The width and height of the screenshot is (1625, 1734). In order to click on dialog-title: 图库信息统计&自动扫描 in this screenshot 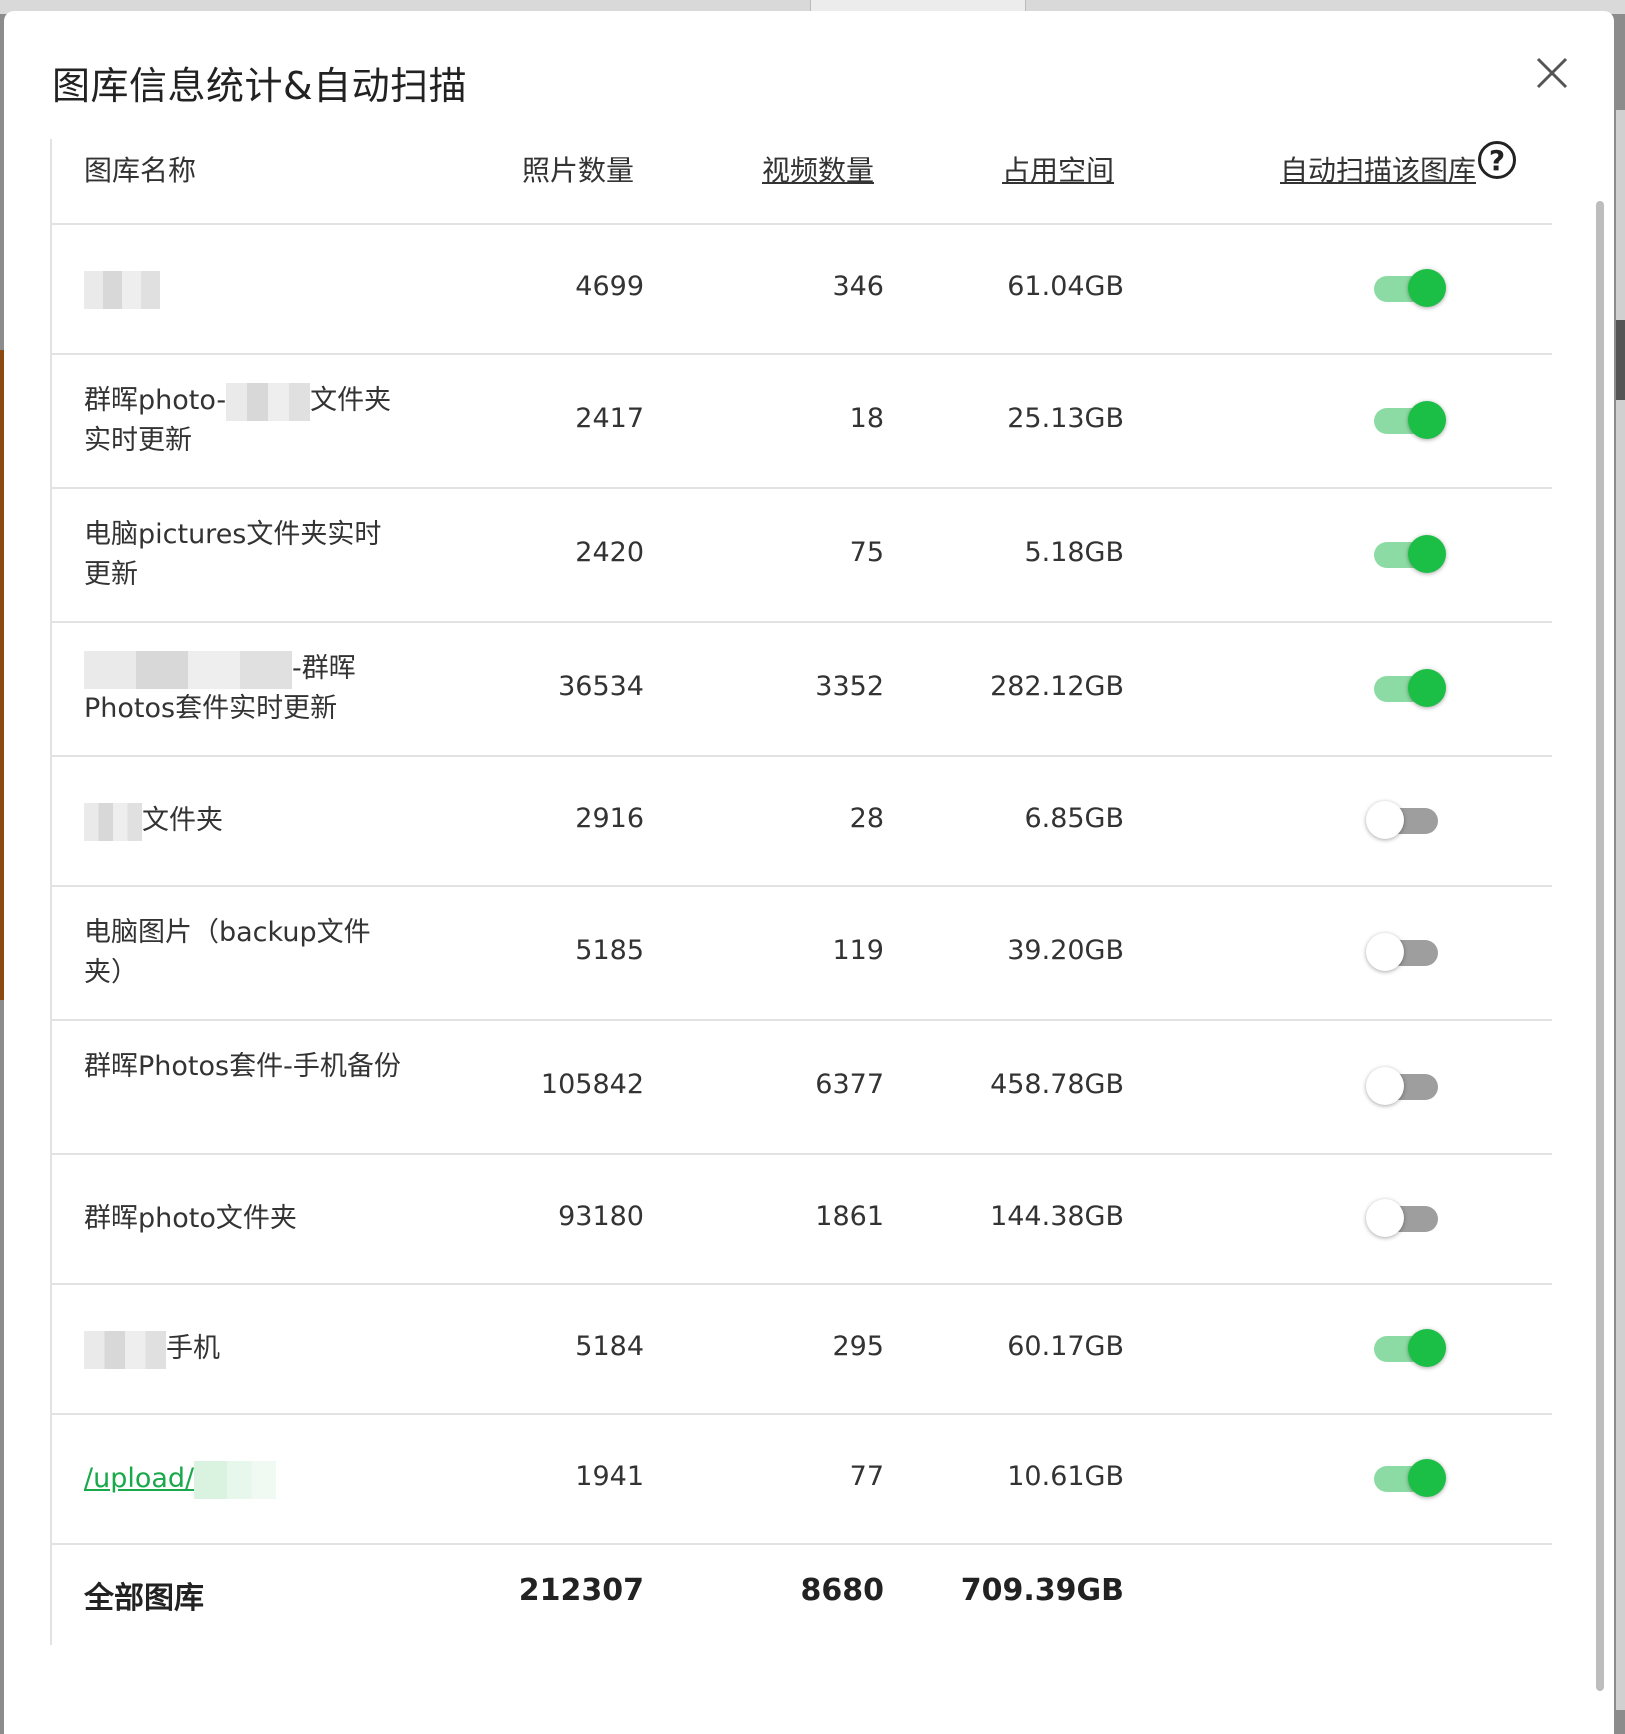, I will do `click(260, 86)`.